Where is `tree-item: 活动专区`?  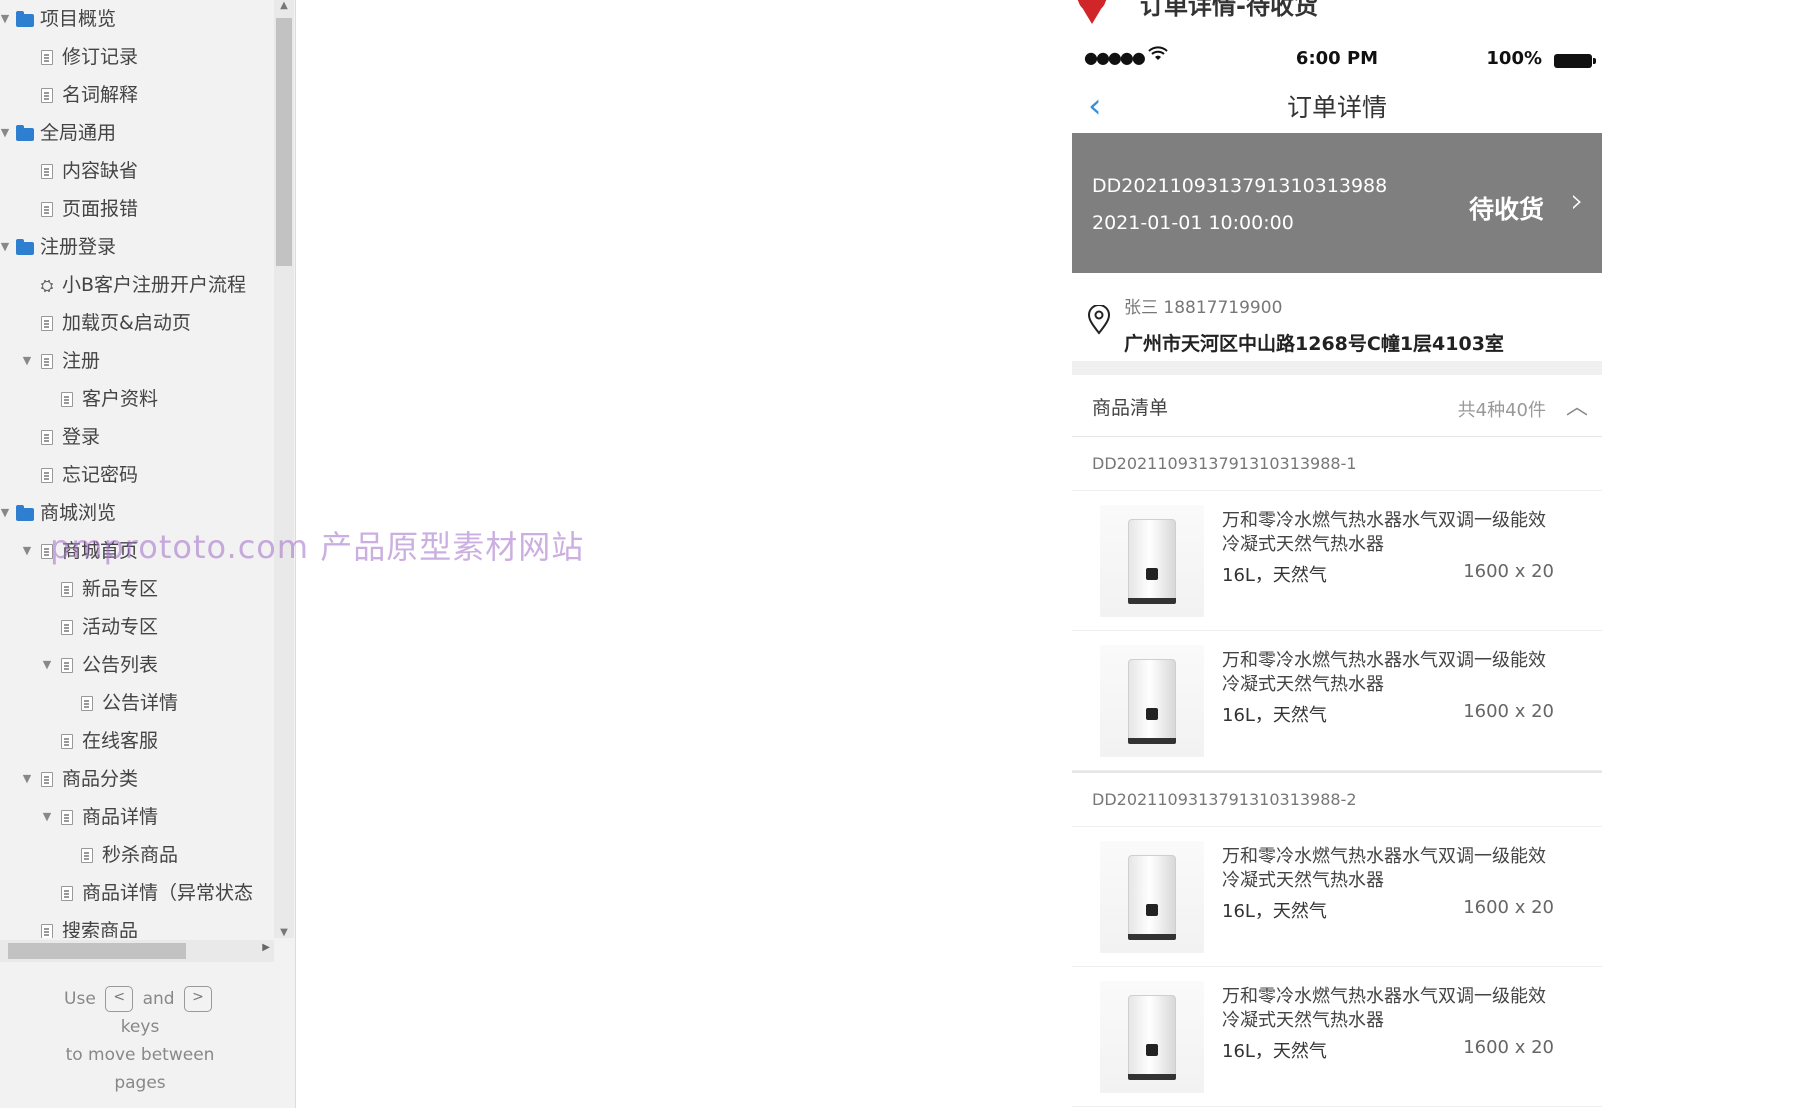 tree-item: 活动专区 is located at coordinates (137, 627).